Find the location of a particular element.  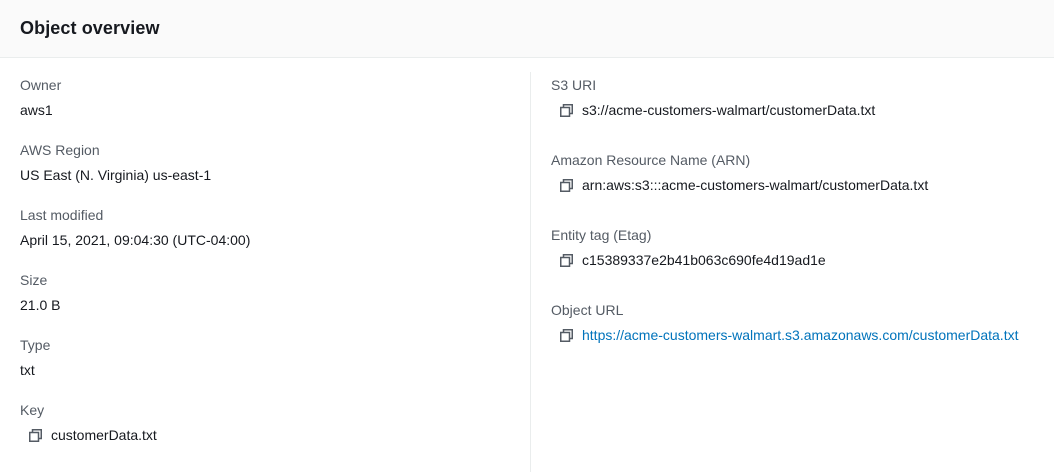

panel-header: Object overview is located at coordinates (527, 29).